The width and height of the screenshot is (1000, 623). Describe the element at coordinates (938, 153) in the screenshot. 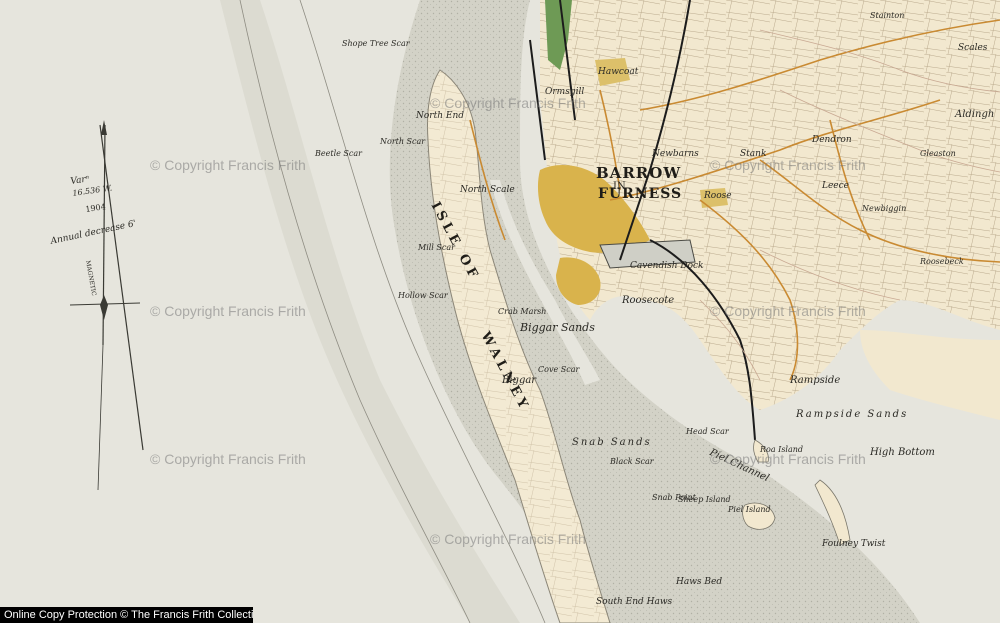

I see `label-gleaston: Gleaston` at that location.